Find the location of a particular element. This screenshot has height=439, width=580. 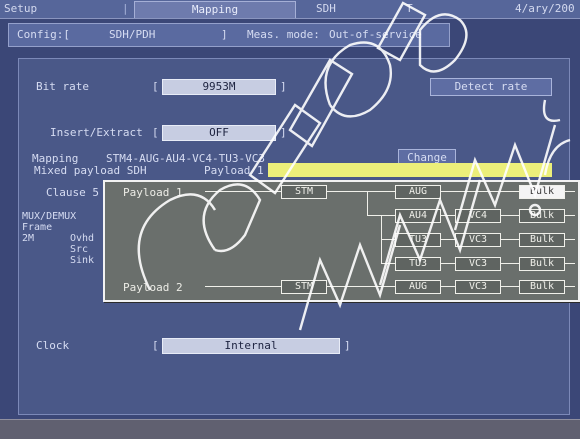

node-vc4: VC4 is located at coordinates (478, 216).